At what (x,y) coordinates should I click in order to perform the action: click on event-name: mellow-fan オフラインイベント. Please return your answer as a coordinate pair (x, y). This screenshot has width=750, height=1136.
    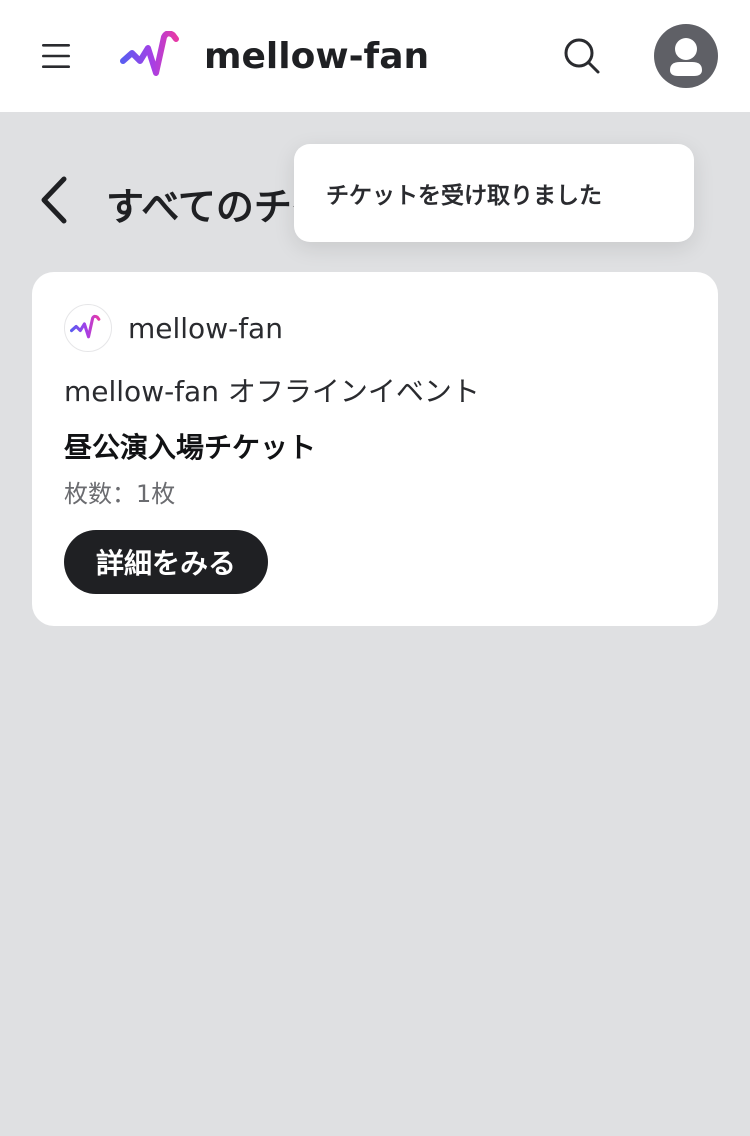
    Looking at the image, I should click on (272, 391).